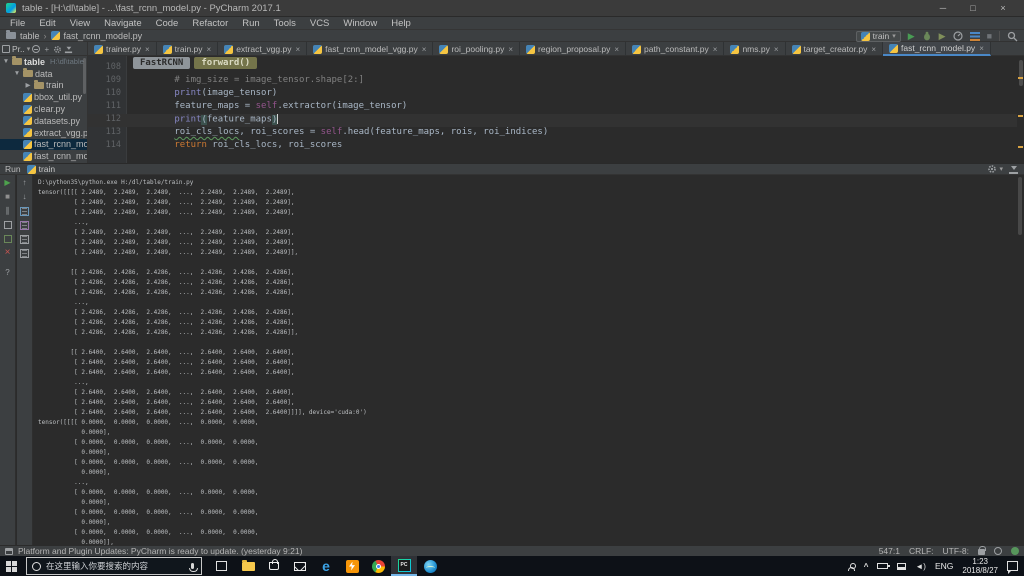 The width and height of the screenshot is (1024, 576). What do you see at coordinates (911, 36) in the screenshot?
I see `run-button: ▶` at bounding box center [911, 36].